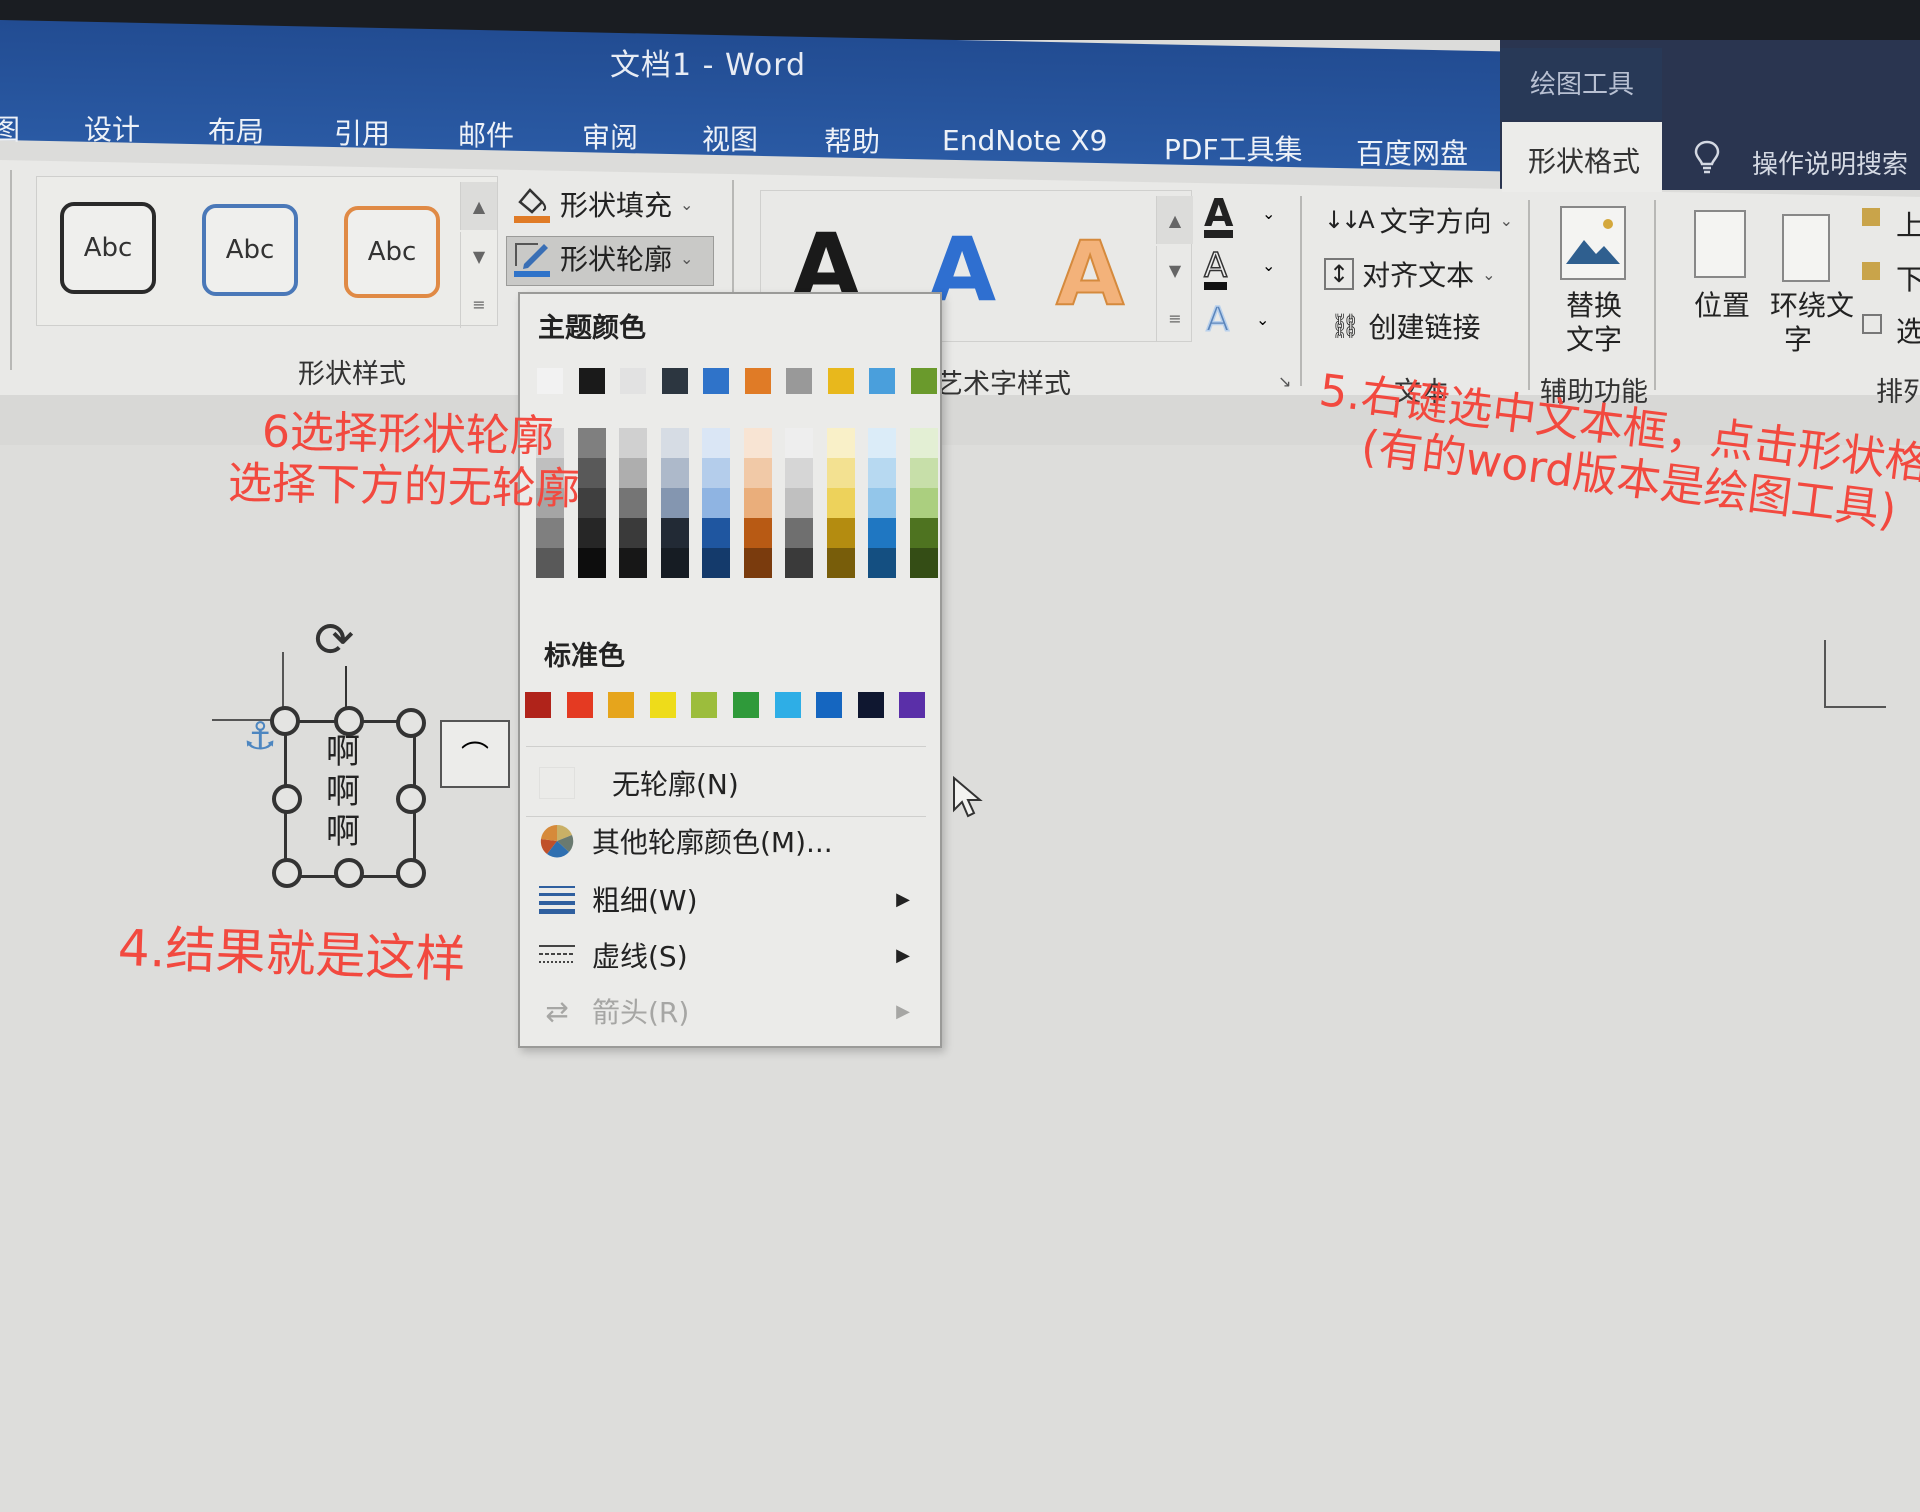 The width and height of the screenshot is (1920, 1512). Describe the element at coordinates (1908, 330) in the screenshot. I see `selection-pane-label: 选` at that location.